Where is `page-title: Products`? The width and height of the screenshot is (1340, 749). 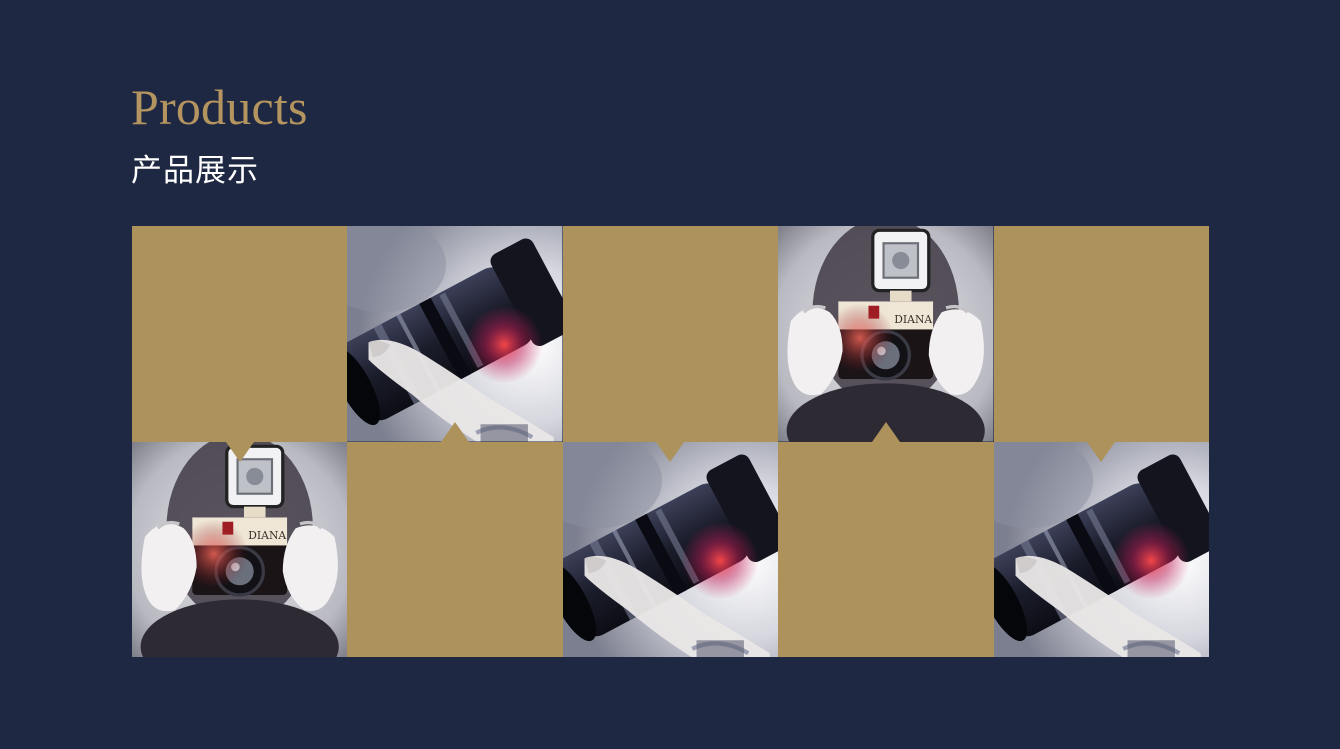
page-title: Products is located at coordinates (219, 107).